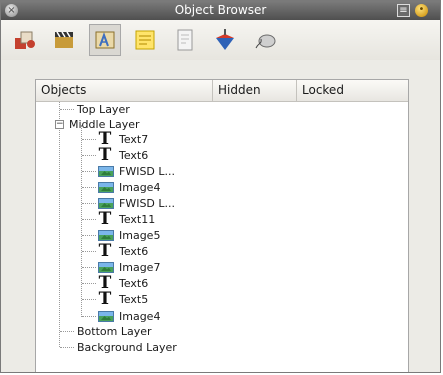 This screenshot has height=375, width=443. What do you see at coordinates (254, 90) in the screenshot?
I see `column-hidden: Hidden` at bounding box center [254, 90].